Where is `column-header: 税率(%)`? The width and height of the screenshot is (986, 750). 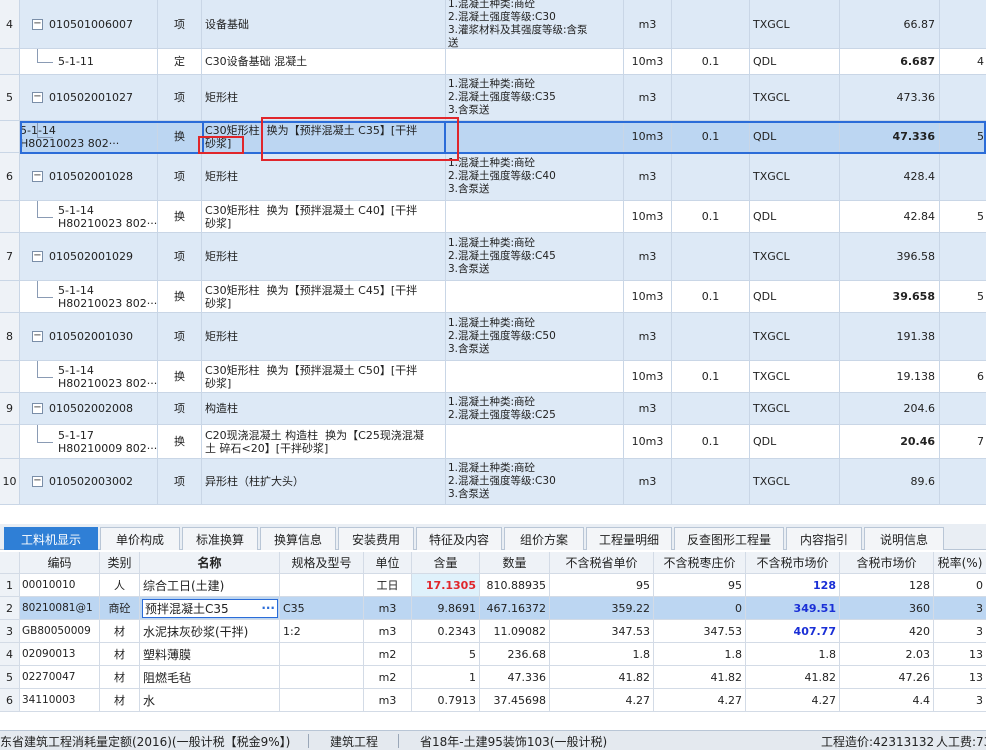
column-header: 税率(%) is located at coordinates (960, 562).